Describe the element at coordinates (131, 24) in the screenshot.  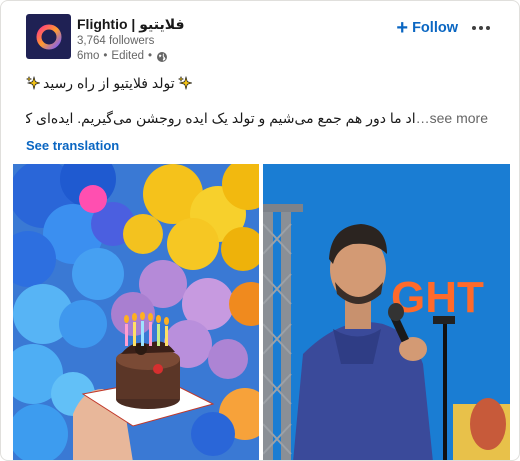
I see `company-name: Flightio | فلایتیو` at that location.